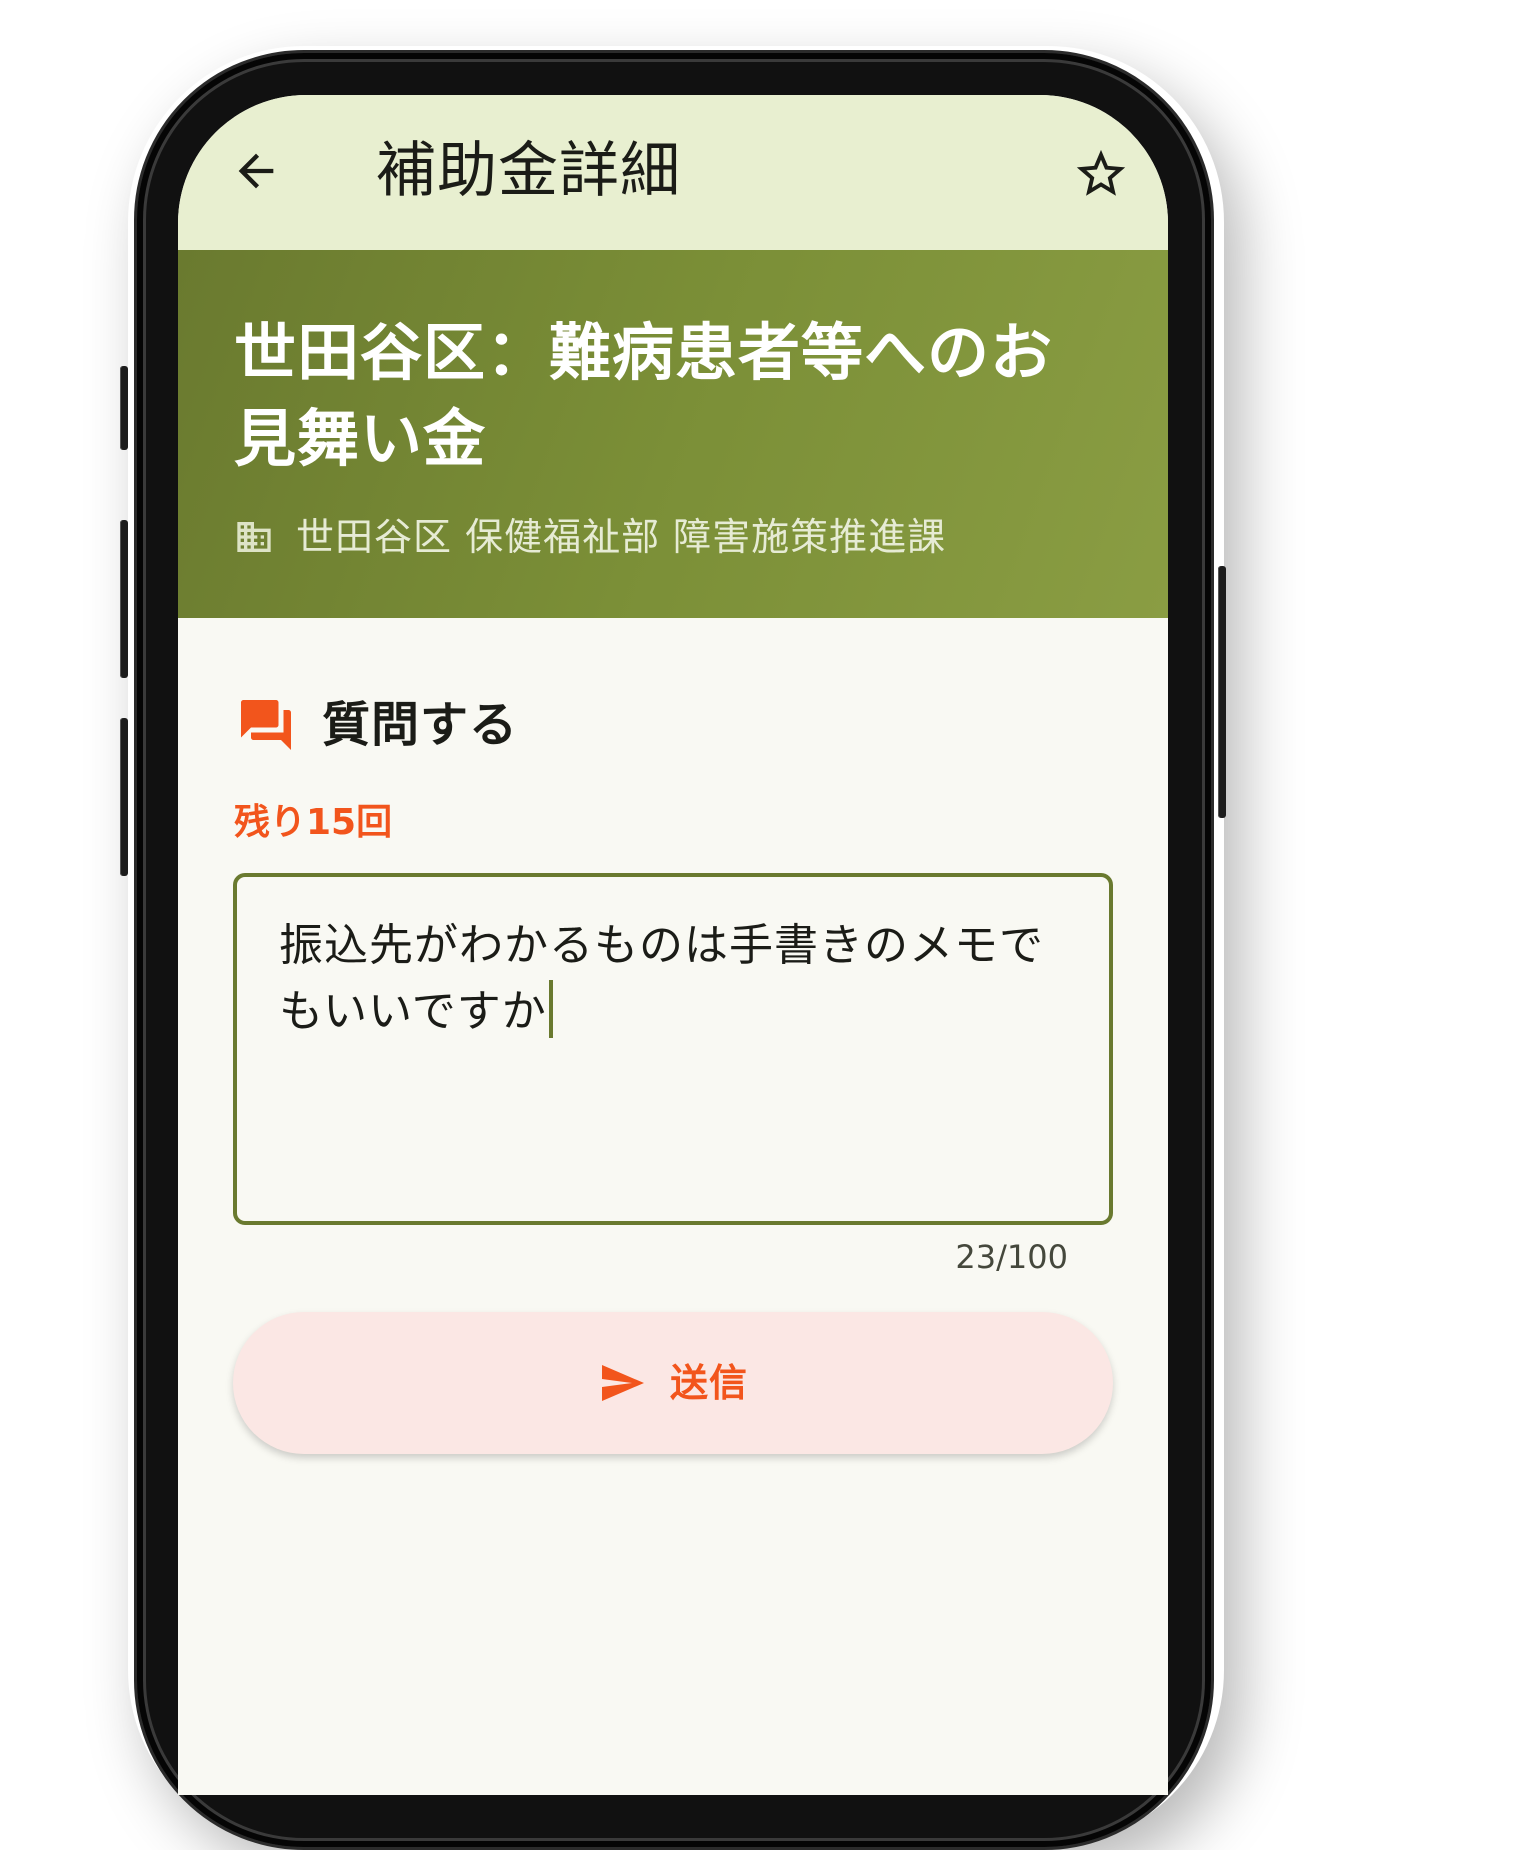 This screenshot has width=1522, height=1850. Describe the element at coordinates (528, 171) in the screenshot. I see `page-title: 補助金詳細` at that location.